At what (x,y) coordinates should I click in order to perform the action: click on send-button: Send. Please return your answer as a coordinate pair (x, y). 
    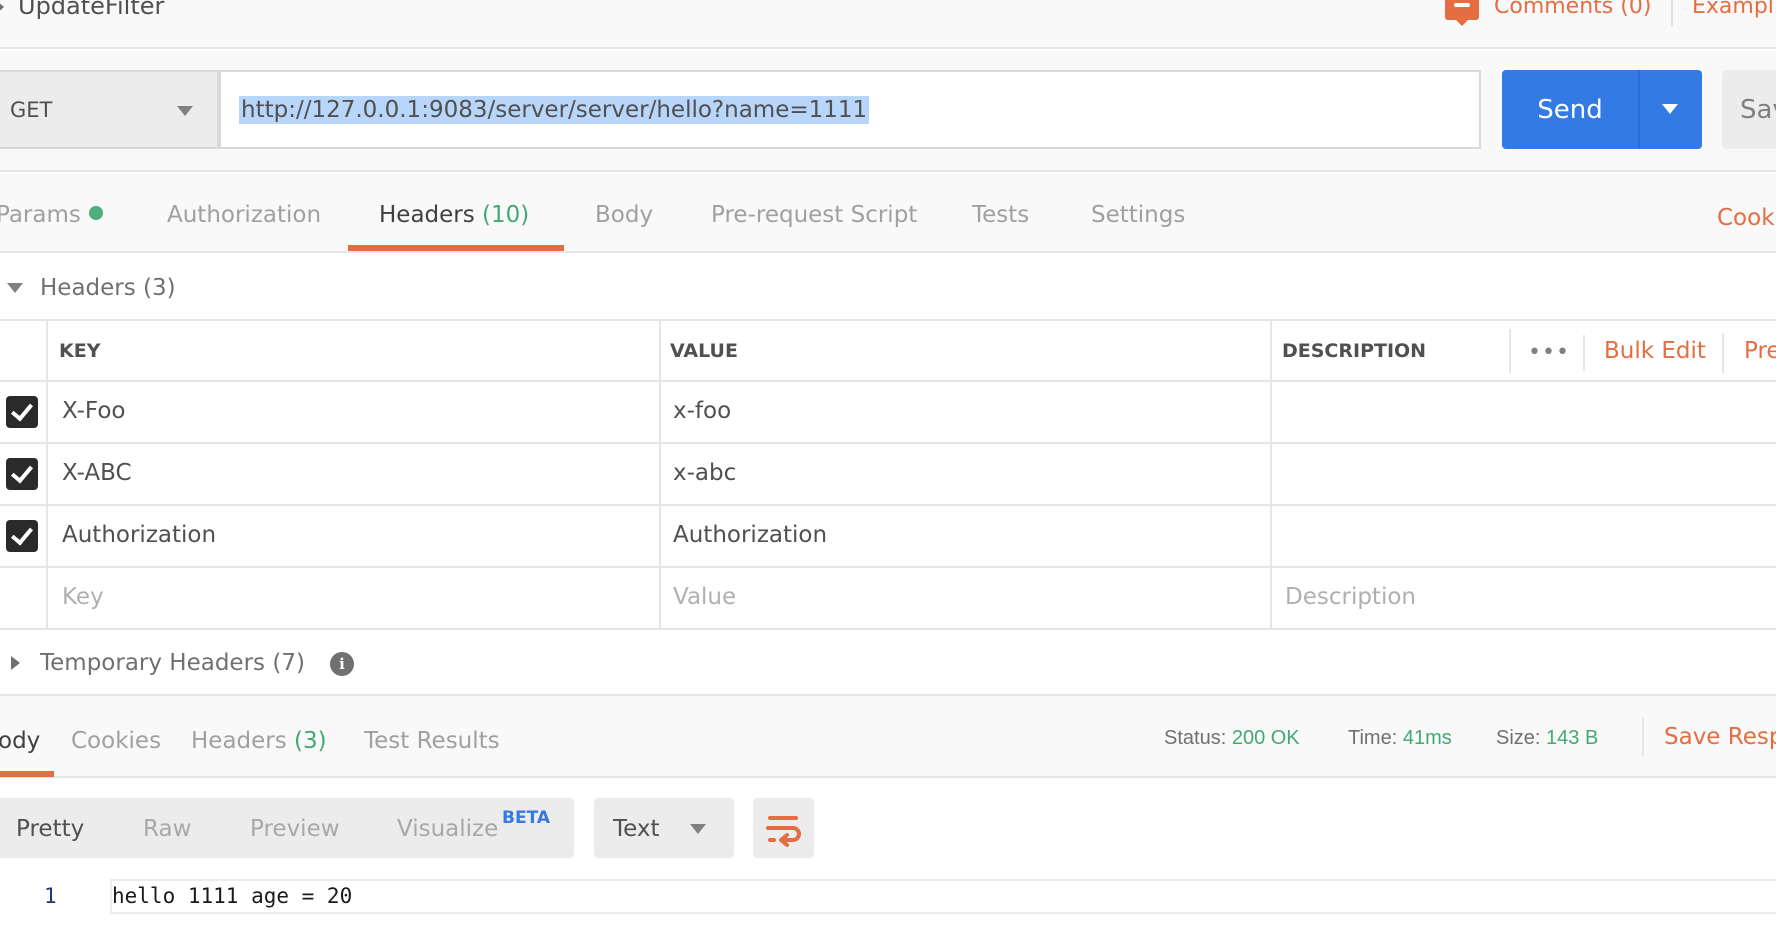
    Looking at the image, I should click on (1571, 109).